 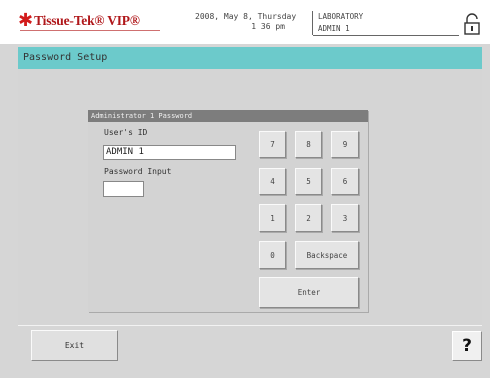 I want to click on status-divider, so click(x=312, y=23).